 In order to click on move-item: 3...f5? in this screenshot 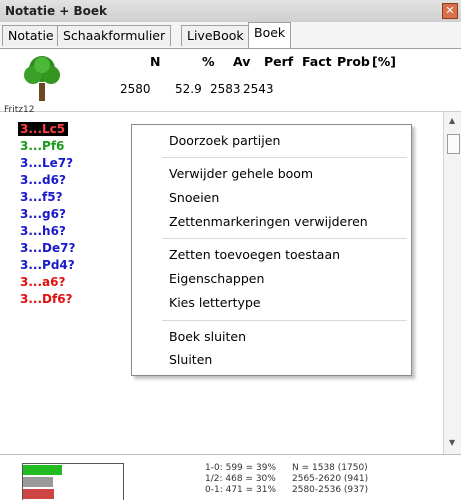, I will do `click(41, 197)`.